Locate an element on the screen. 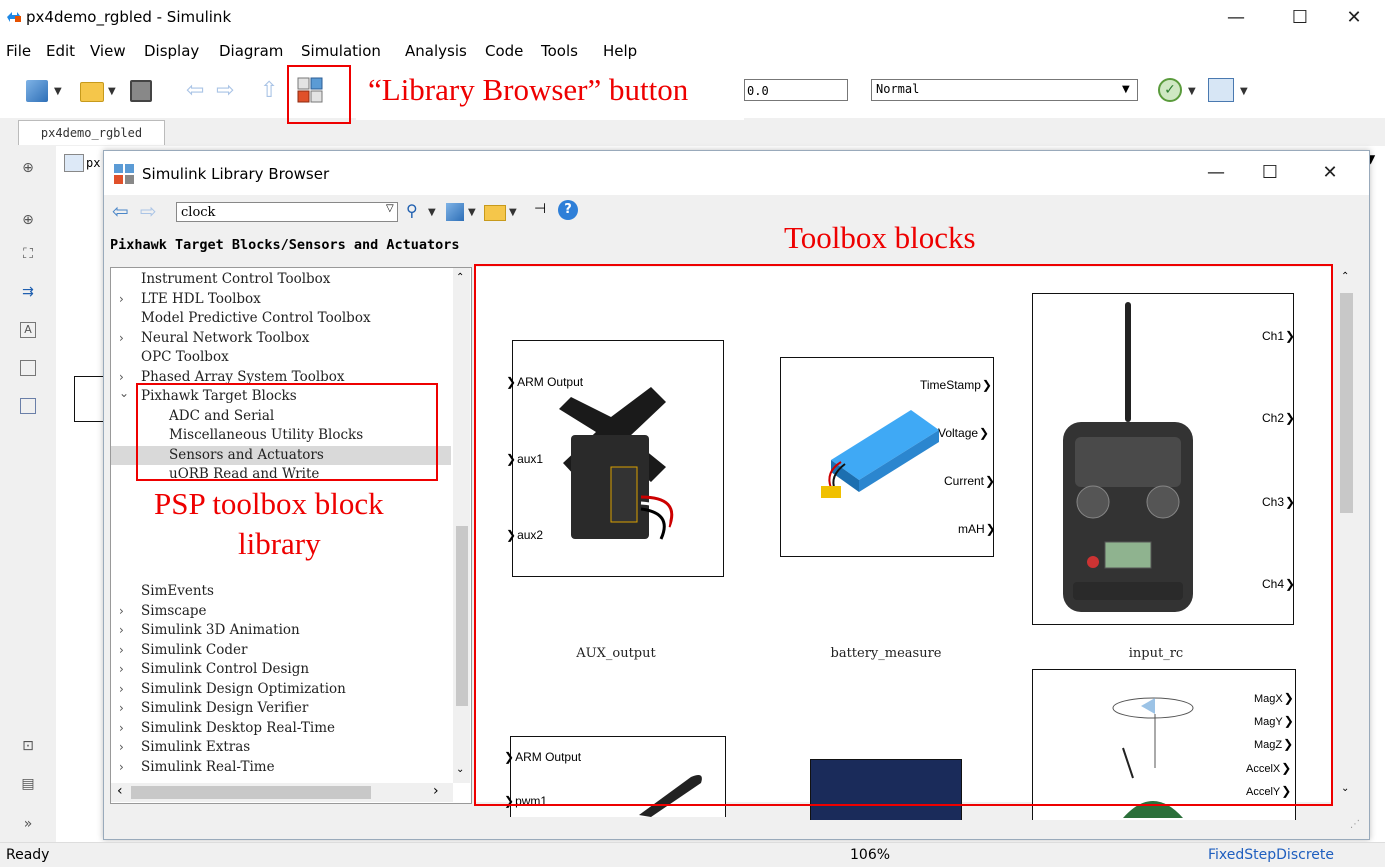 The width and height of the screenshot is (1385, 867). scroll-left-icon: ‹ is located at coordinates (120, 791).